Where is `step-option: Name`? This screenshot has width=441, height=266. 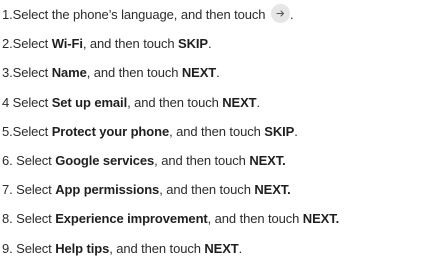 step-option: Name is located at coordinates (69, 73).